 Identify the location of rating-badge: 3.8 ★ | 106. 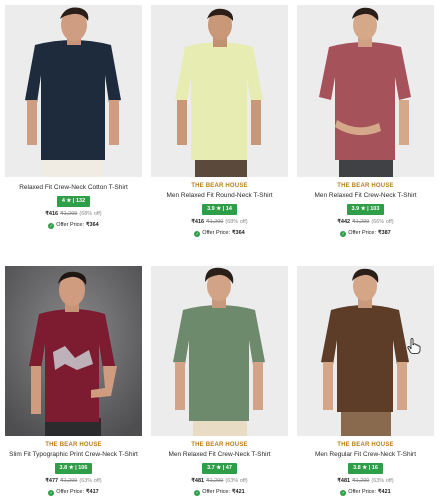
(73, 468).